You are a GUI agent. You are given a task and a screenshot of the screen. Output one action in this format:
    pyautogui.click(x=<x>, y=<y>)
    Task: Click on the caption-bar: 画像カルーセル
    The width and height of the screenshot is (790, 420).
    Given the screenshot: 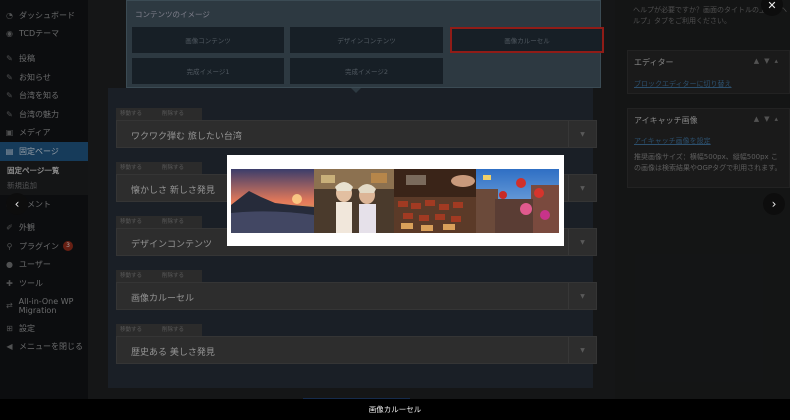 What is the action you would take?
    pyautogui.click(x=395, y=409)
    